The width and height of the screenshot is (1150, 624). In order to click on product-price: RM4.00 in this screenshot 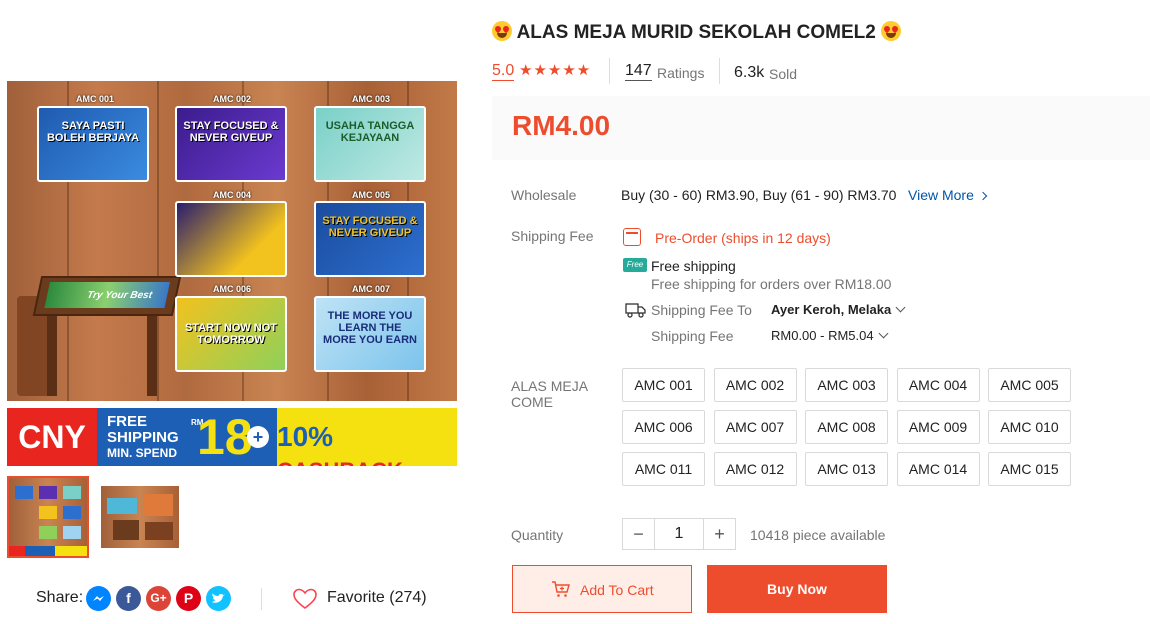, I will do `click(561, 125)`.